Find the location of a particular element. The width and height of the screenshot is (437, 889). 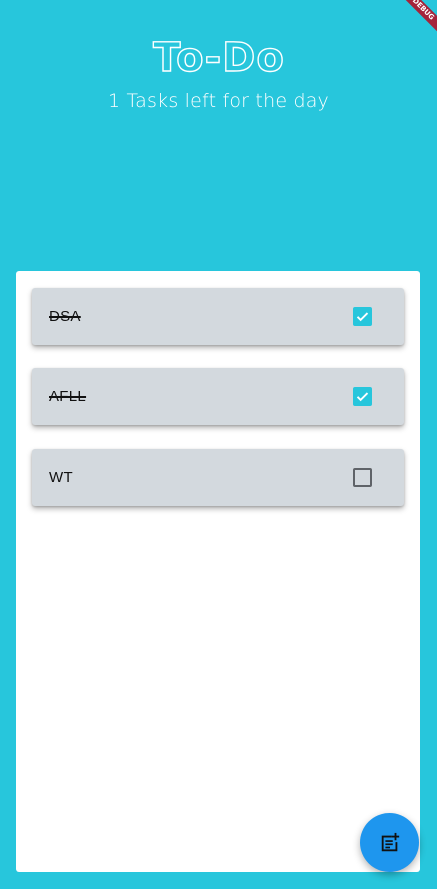

task-label: WT is located at coordinates (61, 477).